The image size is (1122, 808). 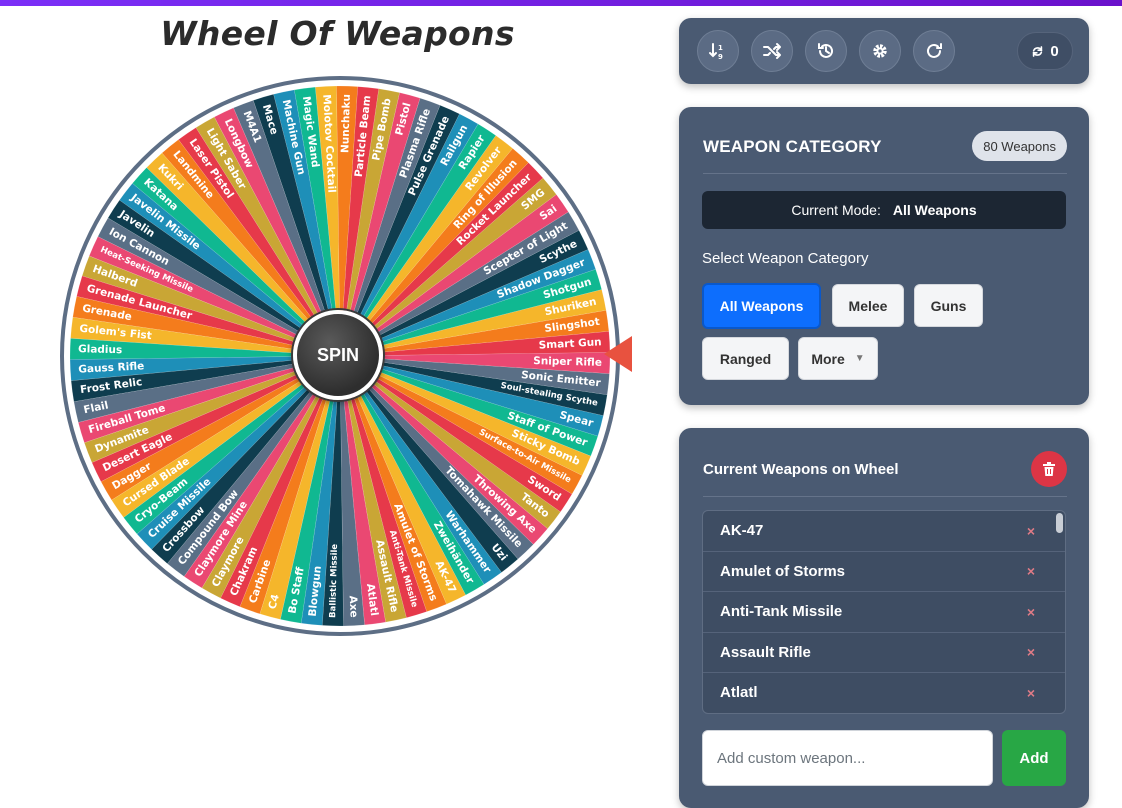 What do you see at coordinates (1045, 51) in the screenshot?
I see `spin-counter: 0` at bounding box center [1045, 51].